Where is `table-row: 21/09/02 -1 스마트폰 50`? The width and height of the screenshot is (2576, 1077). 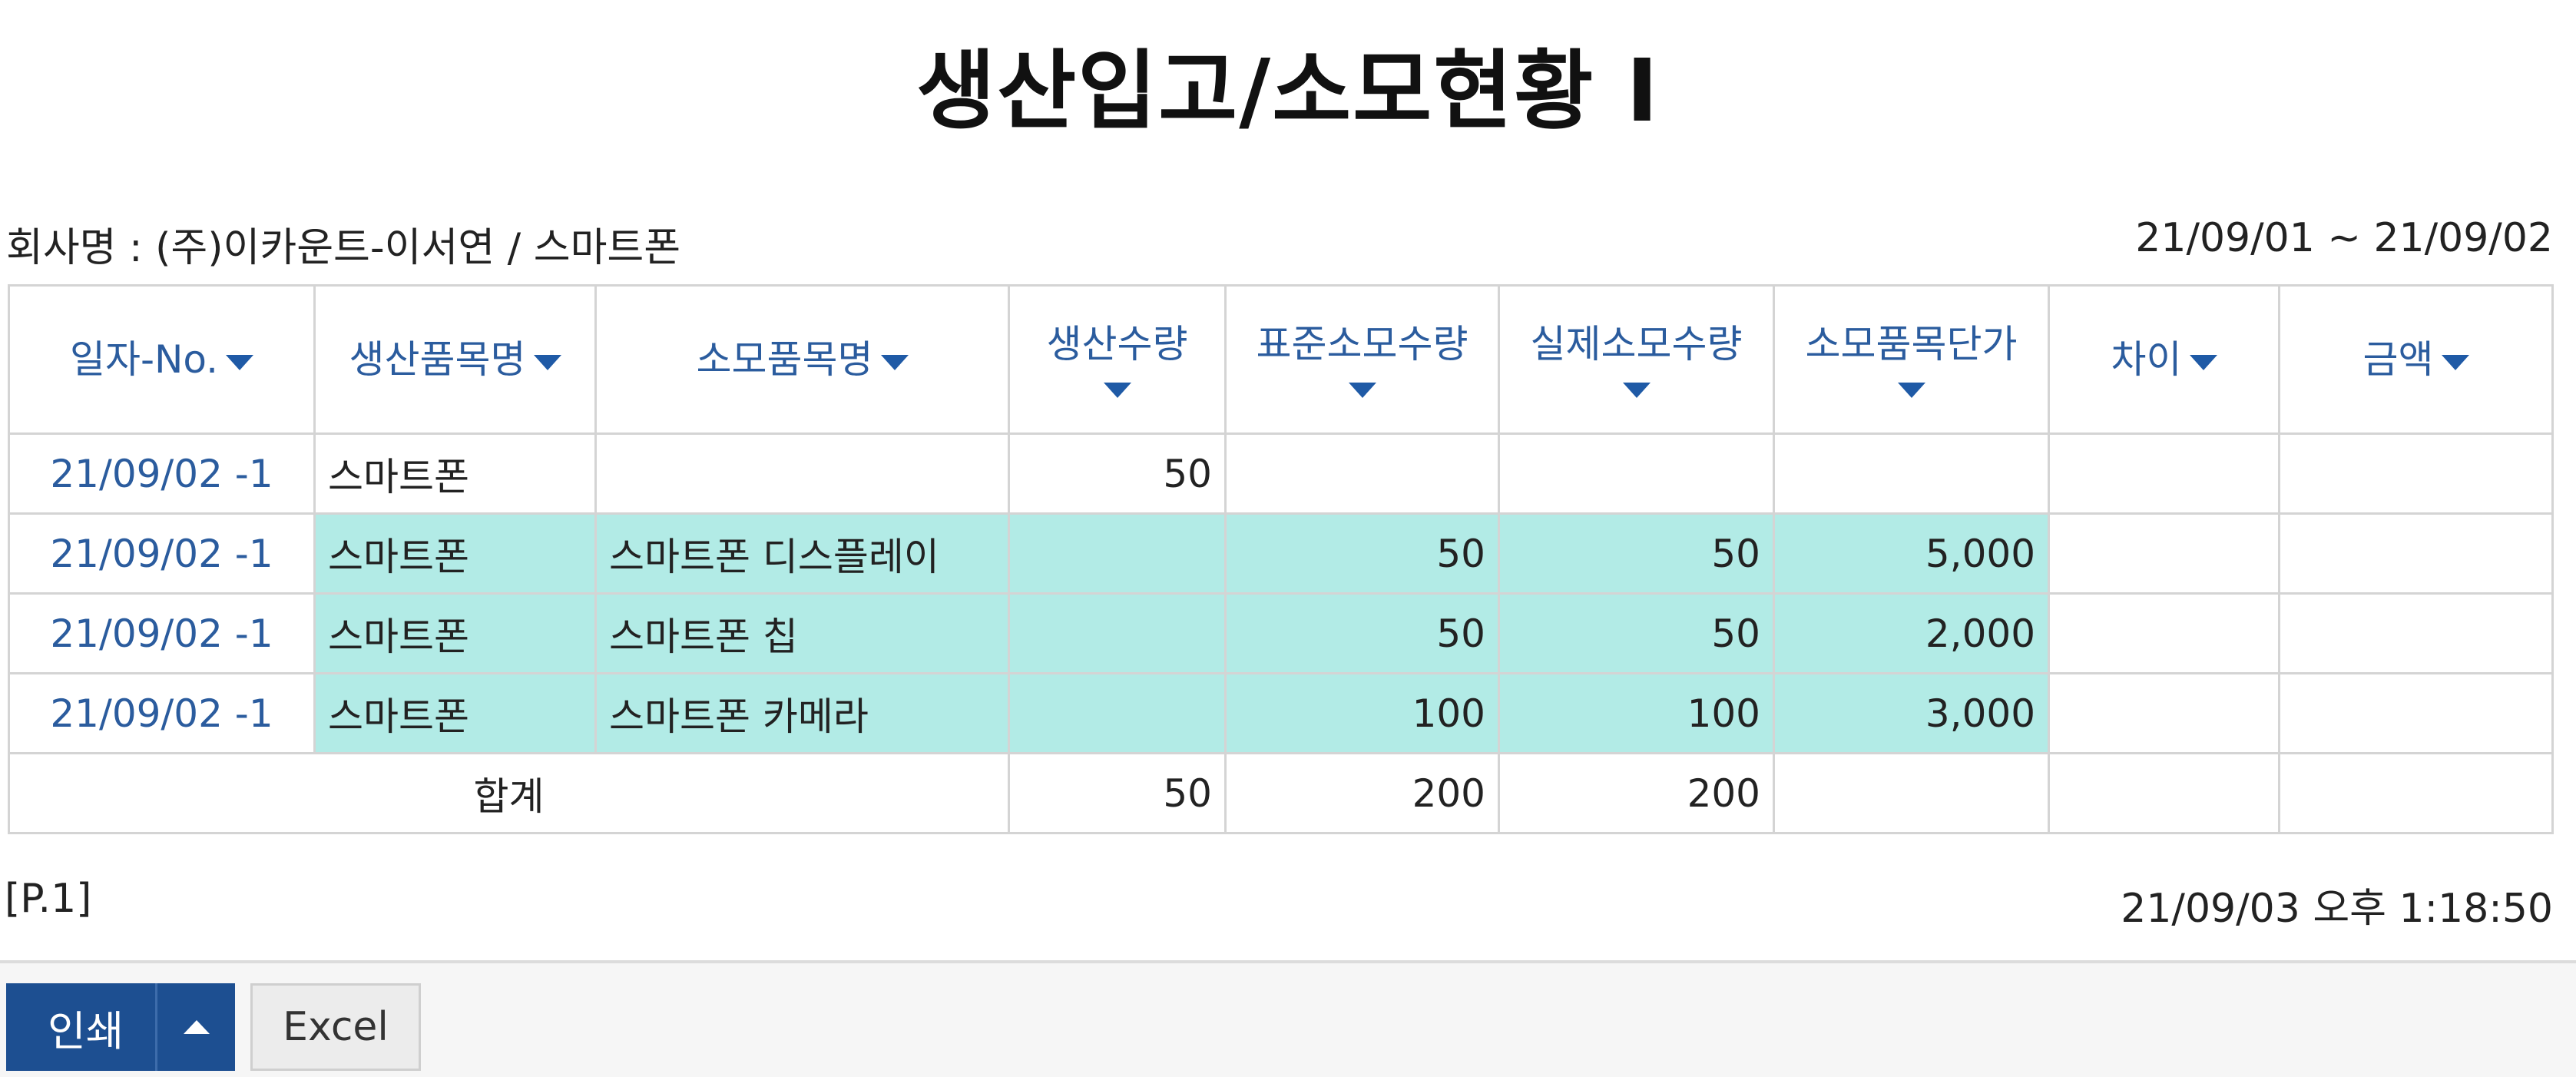
table-row: 21/09/02 -1 스마트폰 50 is located at coordinates (1281, 473).